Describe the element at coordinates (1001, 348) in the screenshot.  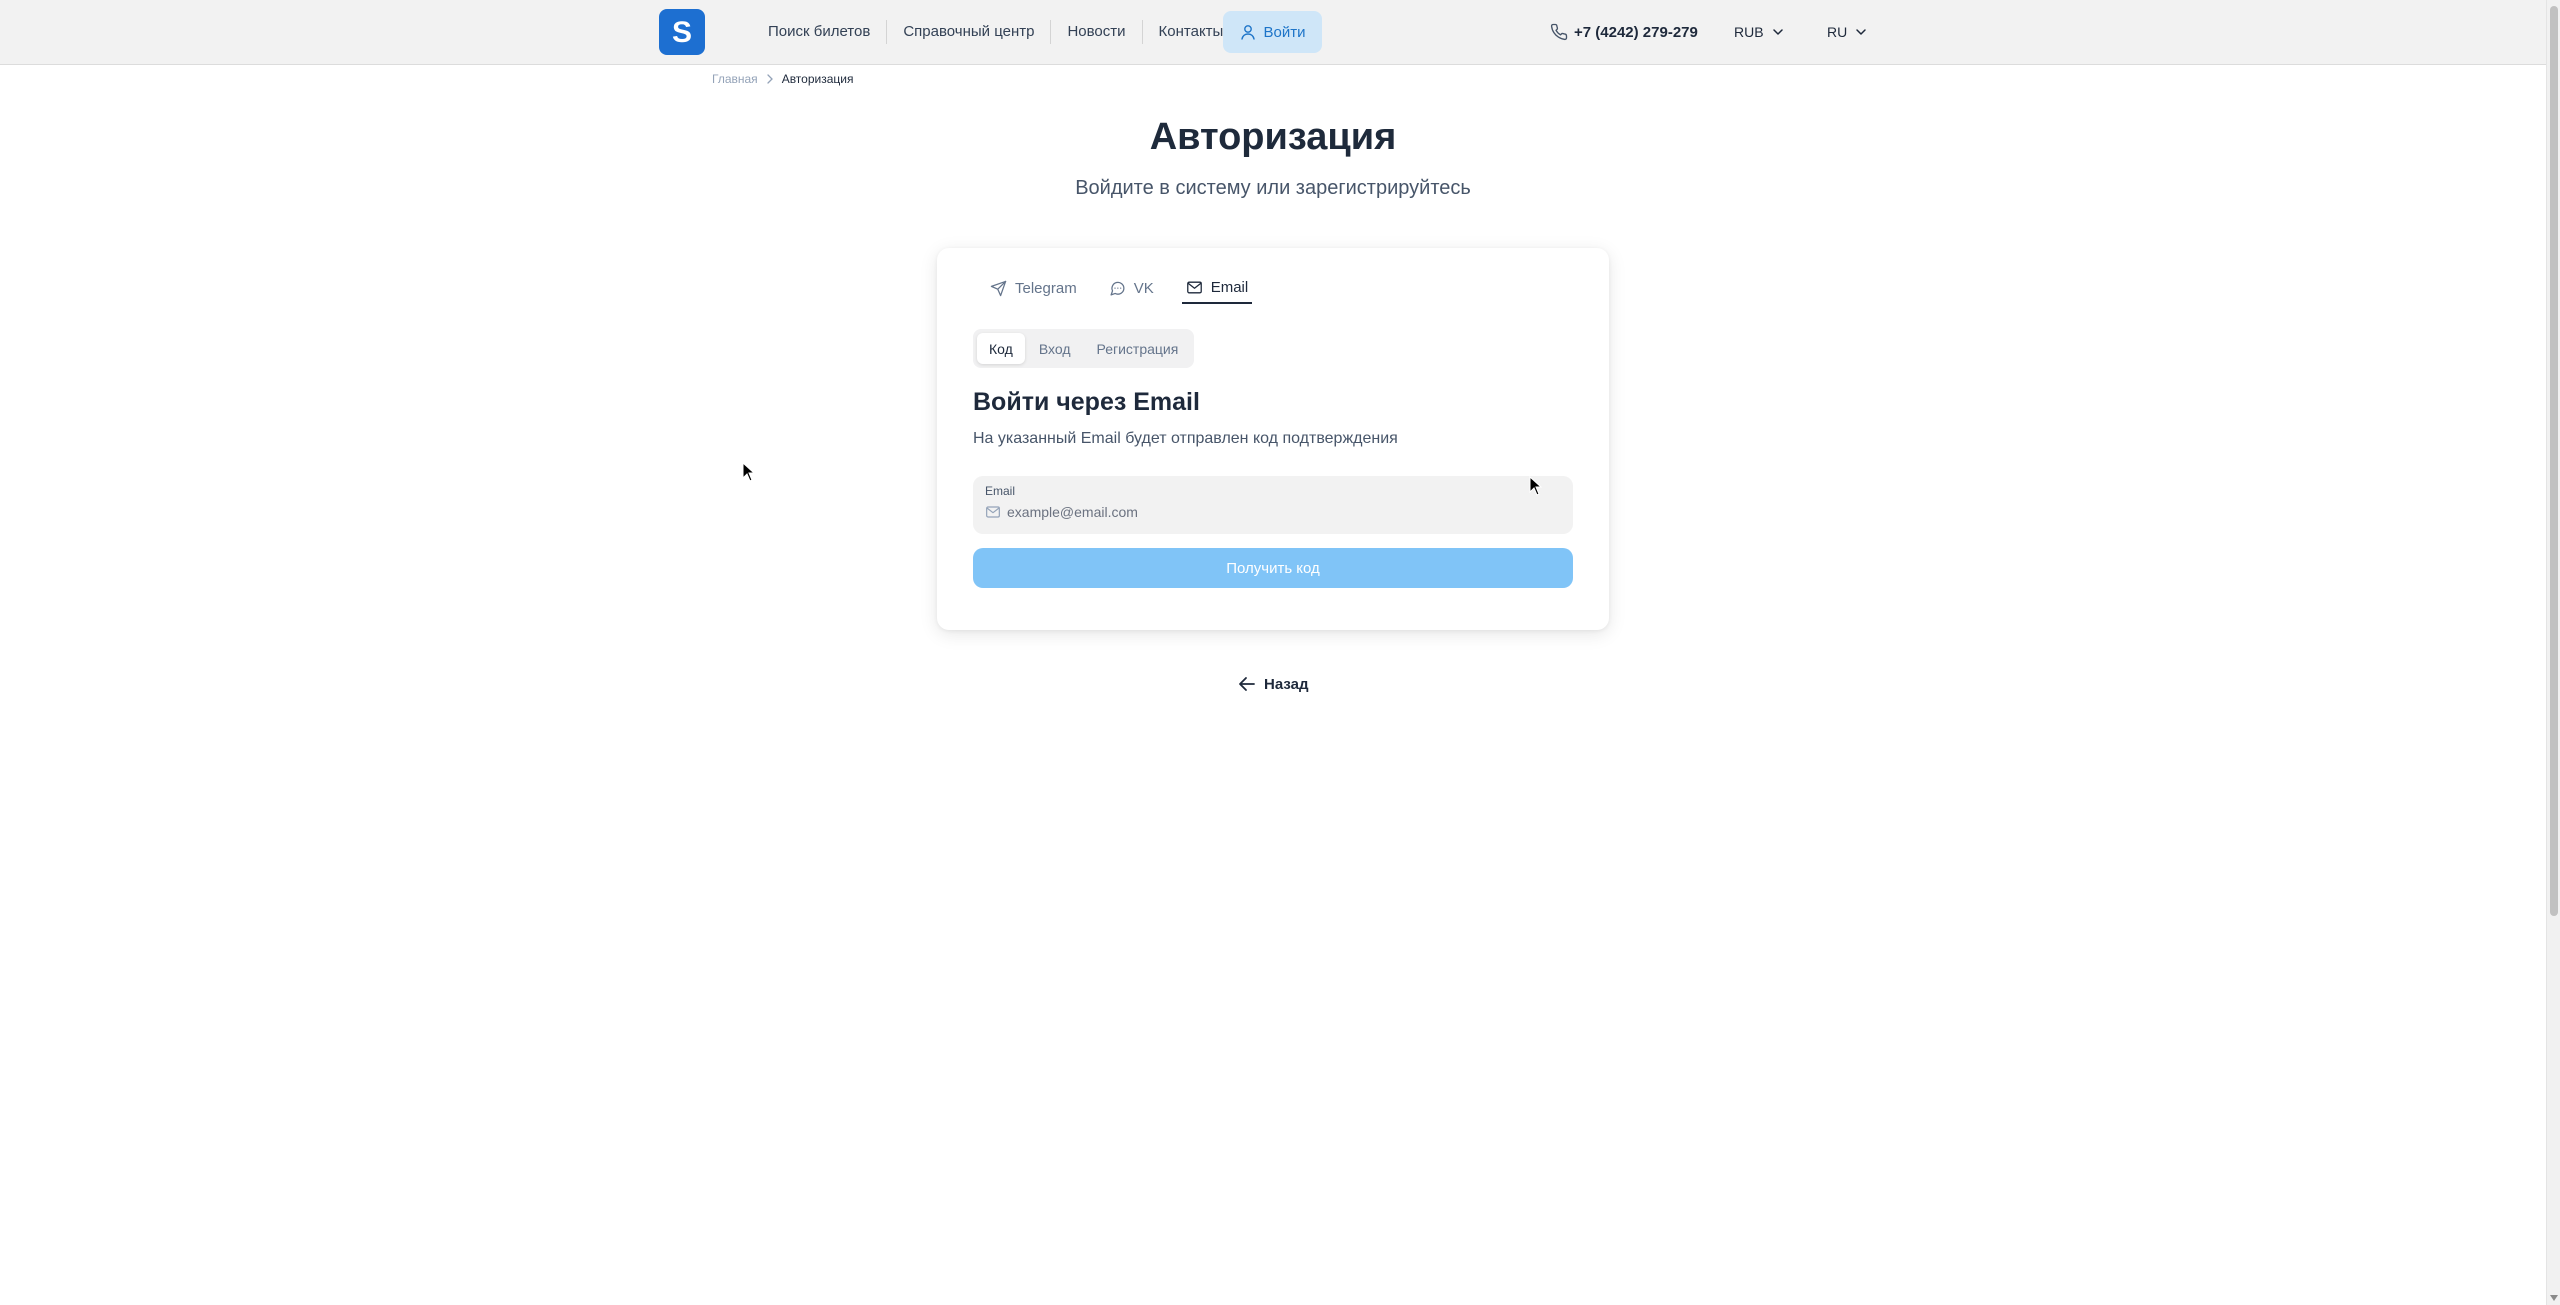
I see `subtab-code: Код` at that location.